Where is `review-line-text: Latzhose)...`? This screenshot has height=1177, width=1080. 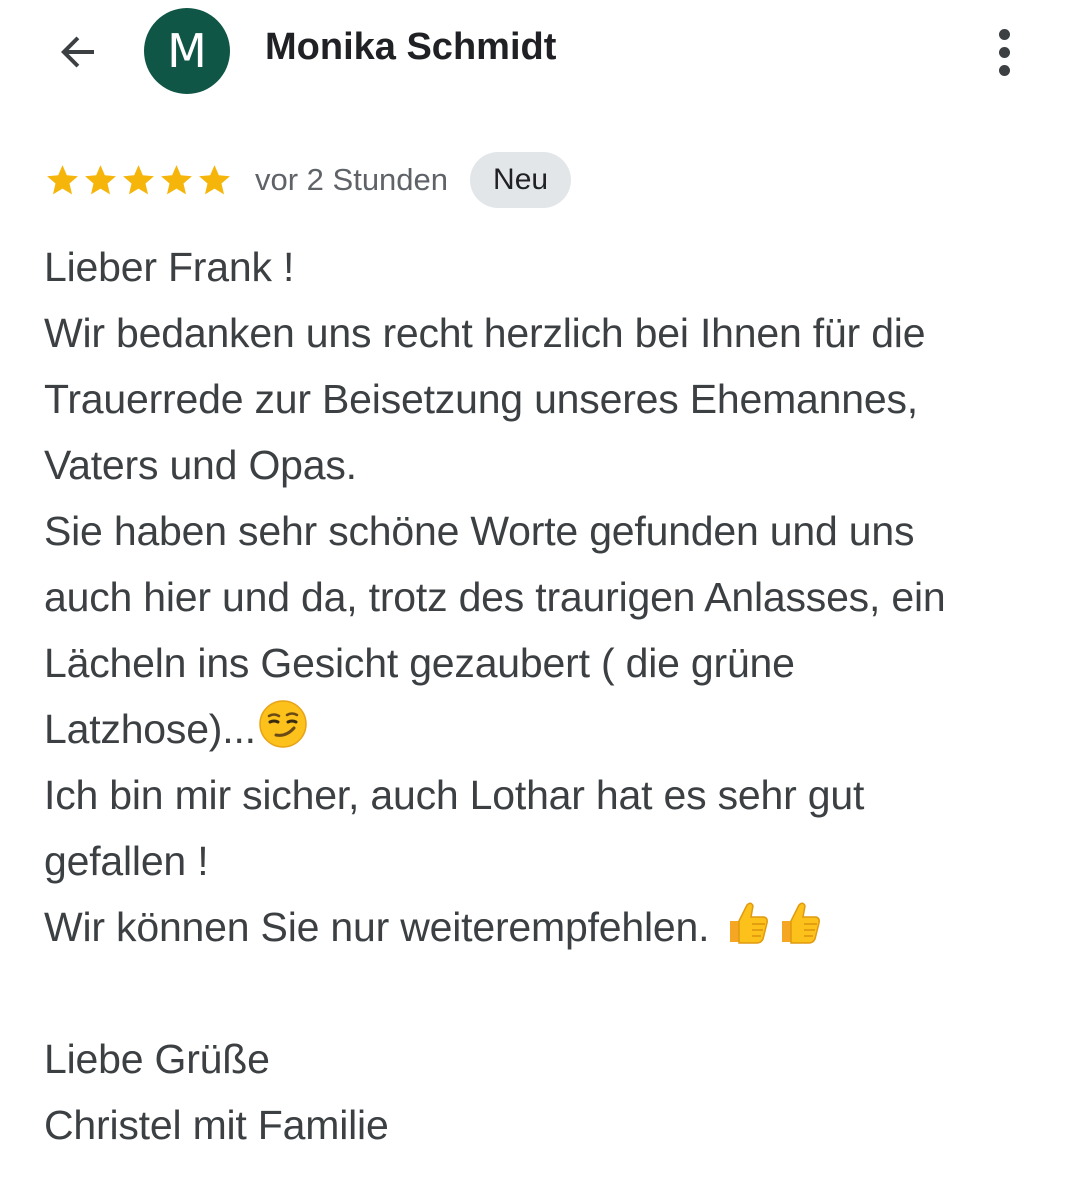
review-line-text: Latzhose)... is located at coordinates (150, 729).